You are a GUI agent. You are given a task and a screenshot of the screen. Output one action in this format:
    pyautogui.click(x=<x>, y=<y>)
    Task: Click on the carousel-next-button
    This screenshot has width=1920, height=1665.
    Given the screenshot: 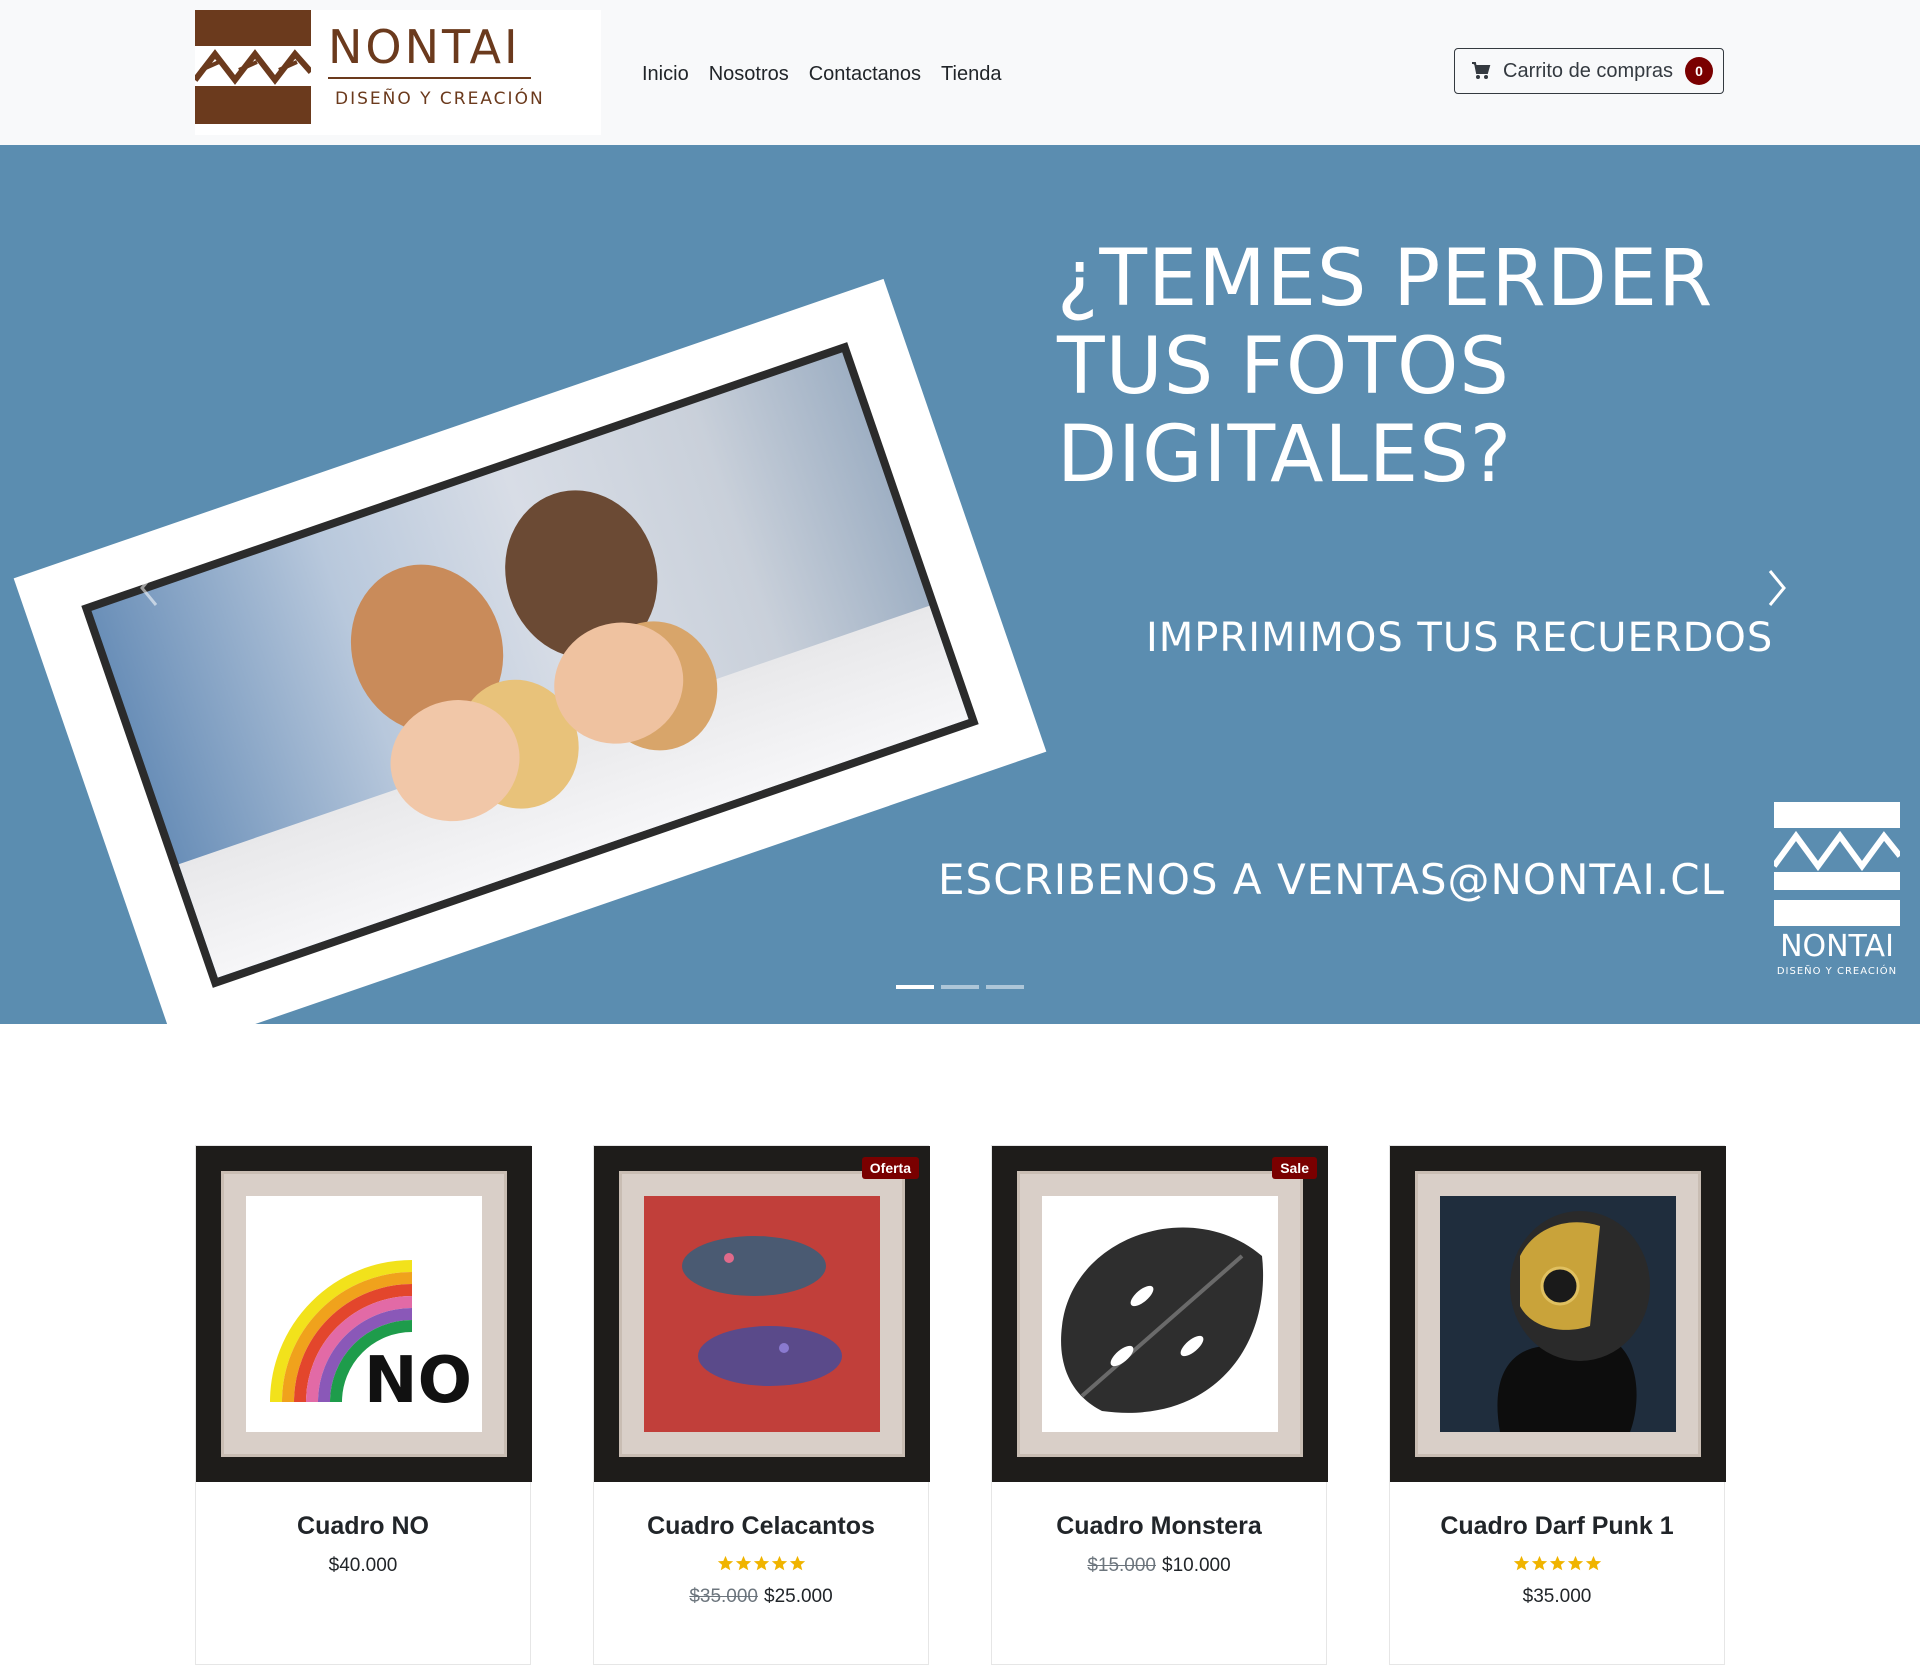 What is the action you would take?
    pyautogui.click(x=1776, y=588)
    